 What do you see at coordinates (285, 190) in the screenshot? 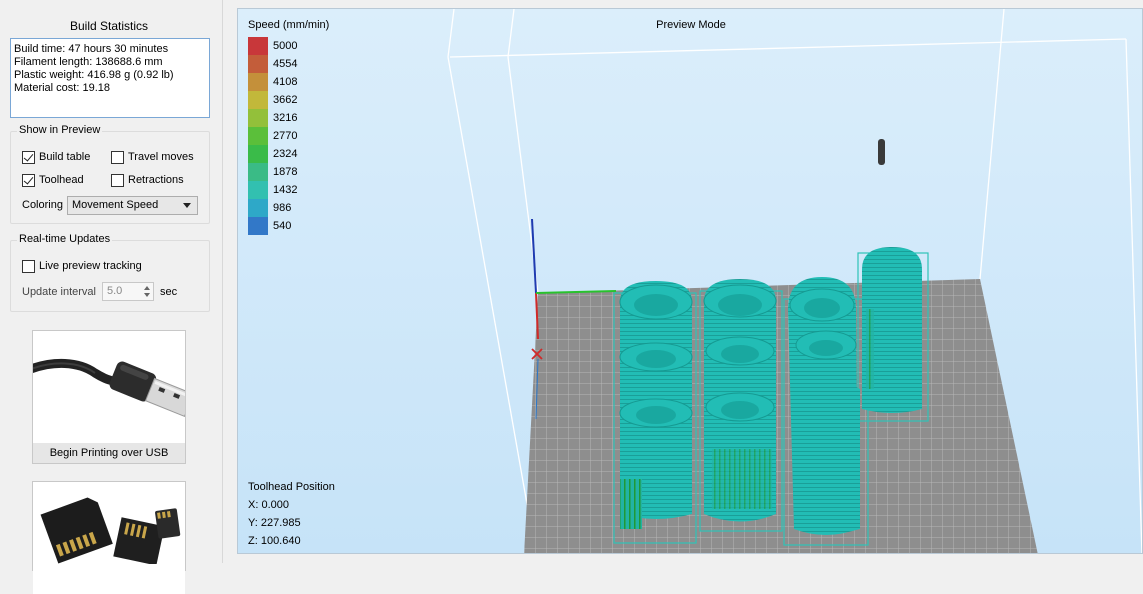
I see `legend-value: 1432` at bounding box center [285, 190].